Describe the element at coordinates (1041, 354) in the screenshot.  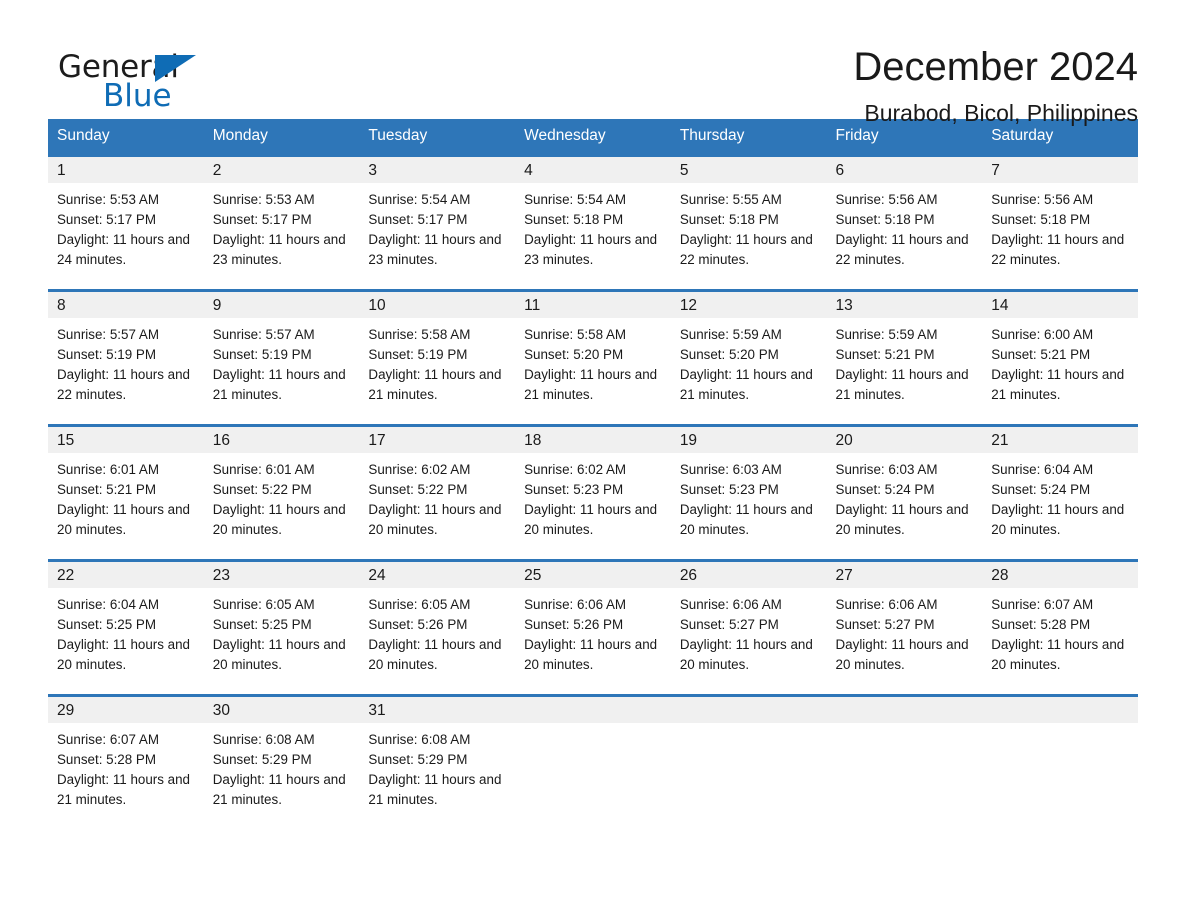
I see `sunset-text: Sunset: 5:21 PM` at that location.